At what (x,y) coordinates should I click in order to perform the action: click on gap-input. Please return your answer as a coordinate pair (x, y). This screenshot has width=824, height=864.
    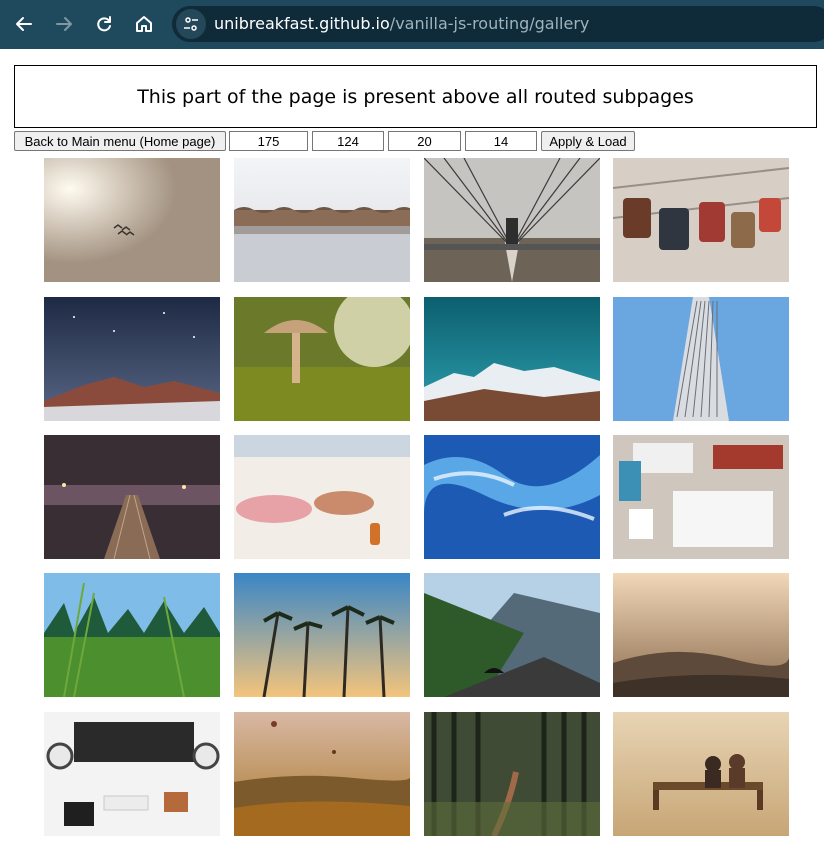
    Looking at the image, I should click on (501, 141).